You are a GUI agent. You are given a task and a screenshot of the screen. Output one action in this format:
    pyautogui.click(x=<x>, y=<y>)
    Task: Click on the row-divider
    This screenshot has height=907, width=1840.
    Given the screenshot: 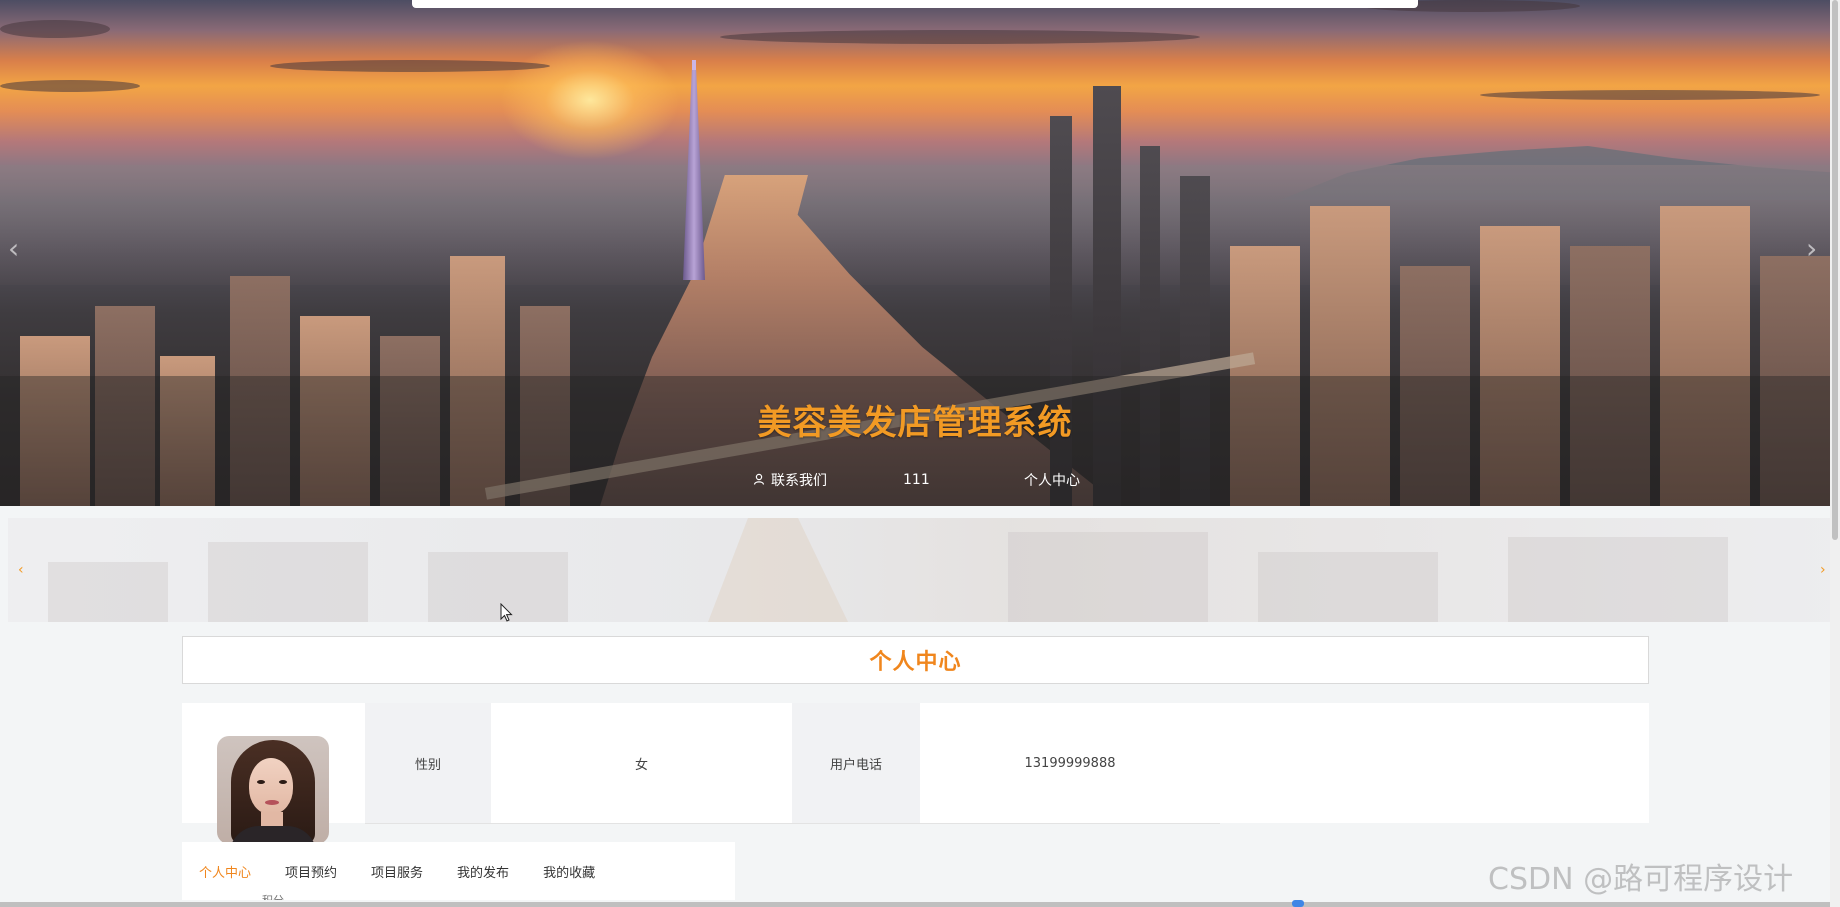 What is the action you would take?
    pyautogui.click(x=792, y=823)
    